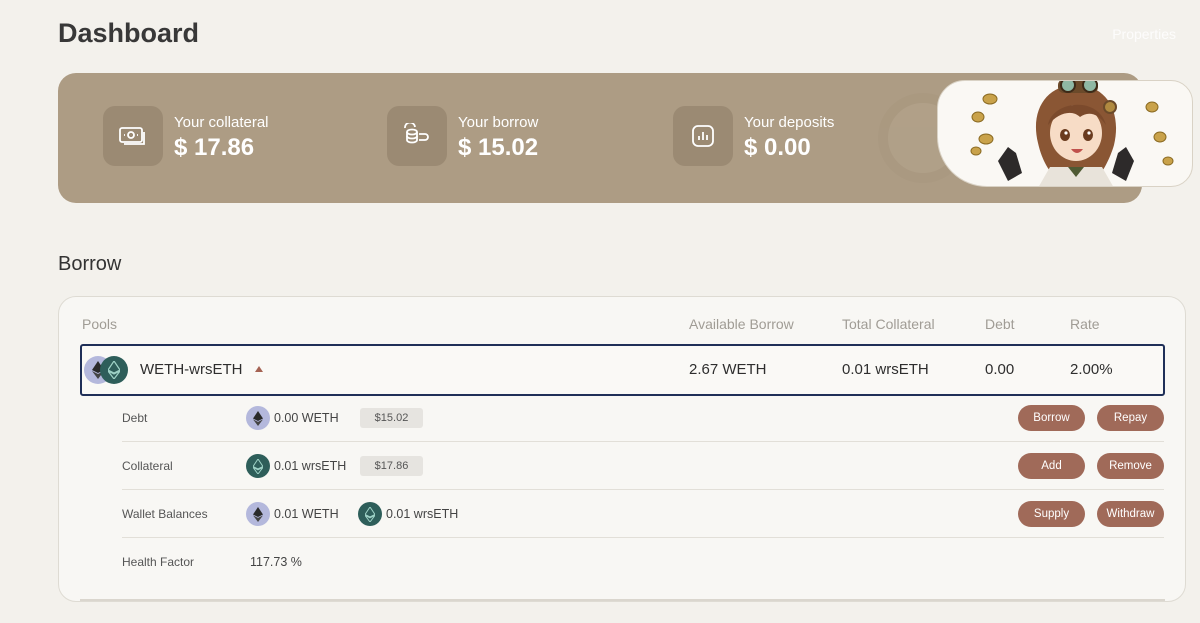 This screenshot has width=1200, height=623. What do you see at coordinates (1000, 324) in the screenshot?
I see `column-header-debt: Debt` at bounding box center [1000, 324].